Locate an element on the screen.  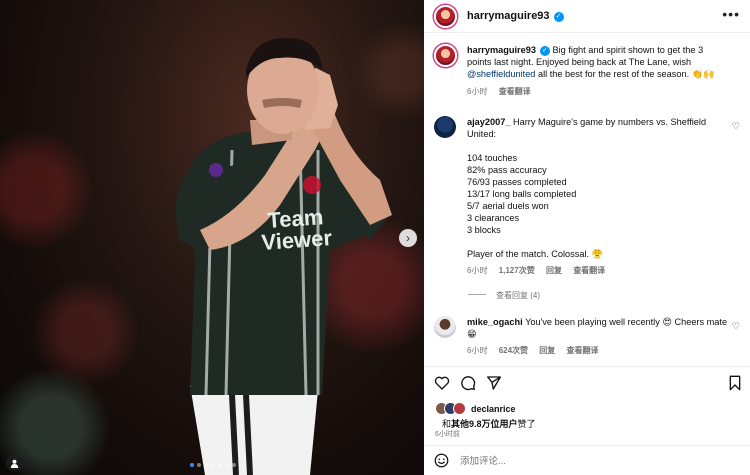
next-image-button: › is located at coordinates (408, 238).